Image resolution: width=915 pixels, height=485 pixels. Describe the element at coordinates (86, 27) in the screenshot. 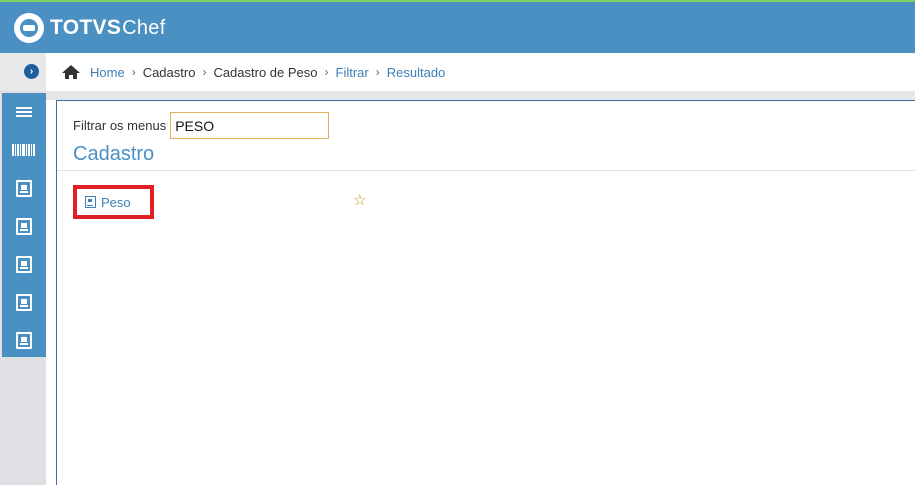

I see `brand-name: TOTVS` at that location.